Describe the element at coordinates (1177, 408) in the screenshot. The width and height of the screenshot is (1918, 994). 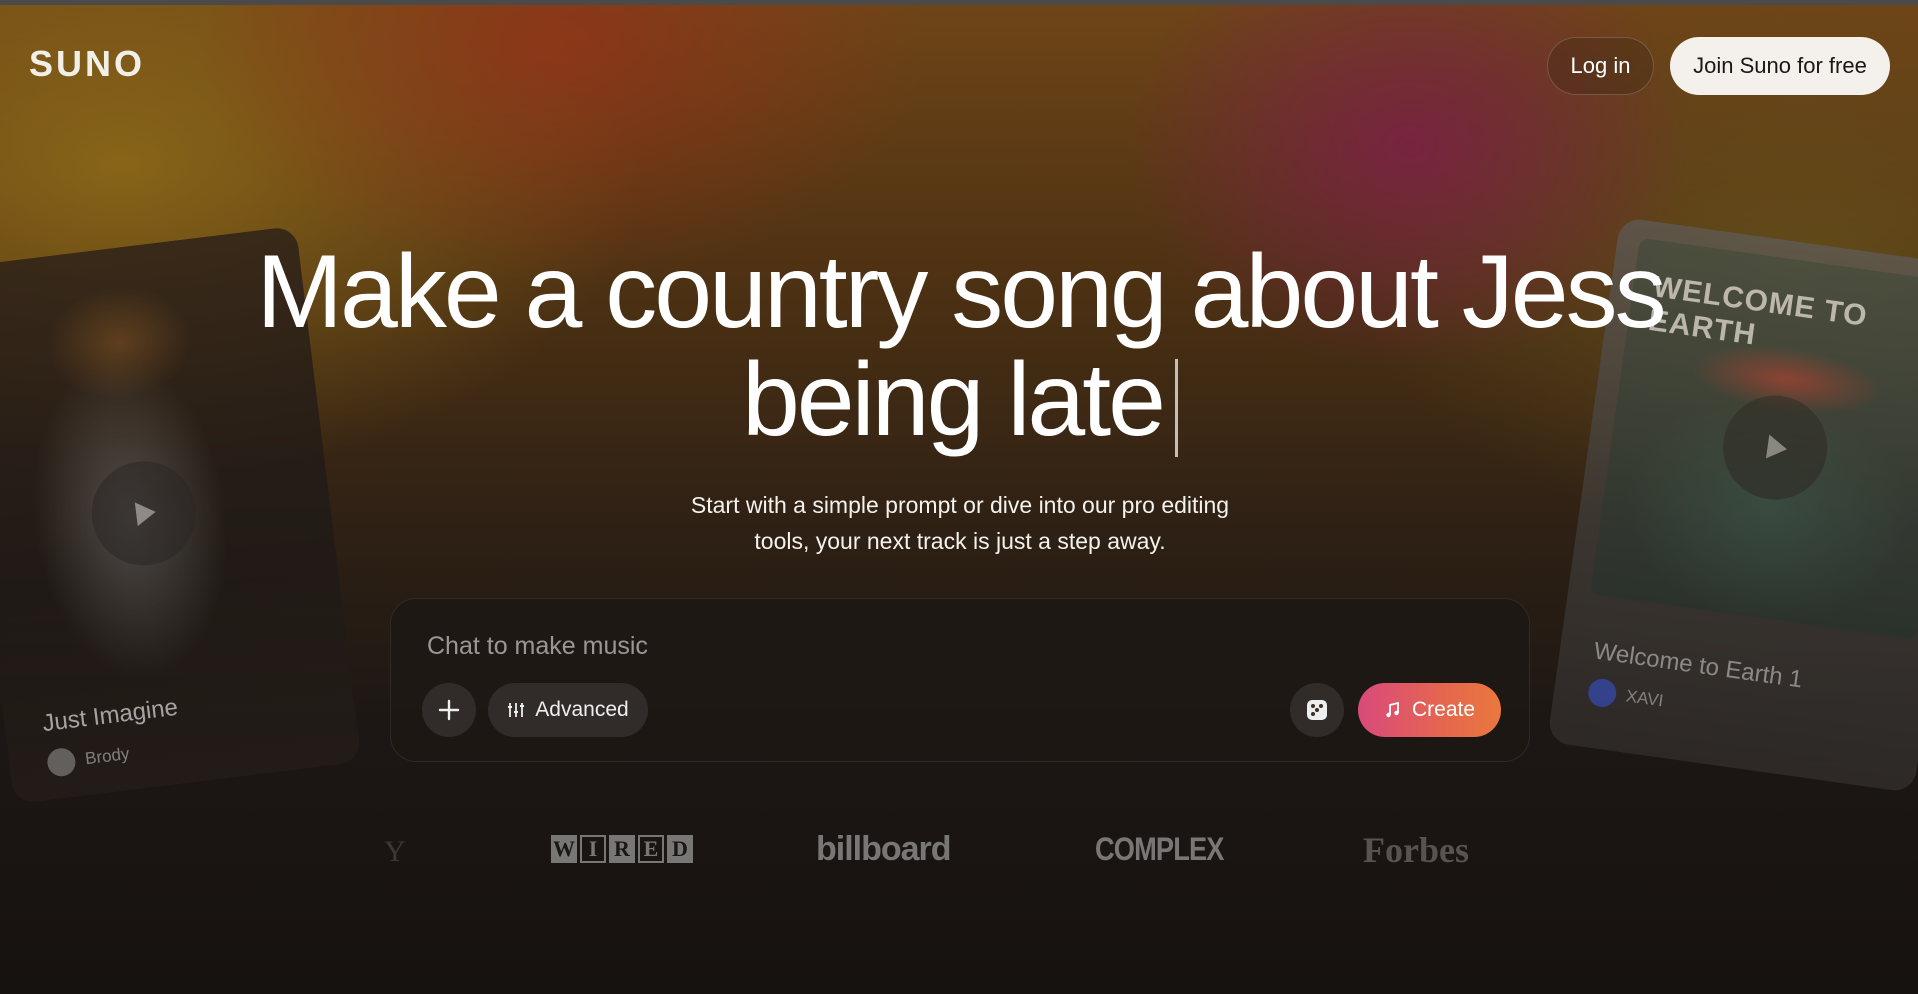
I see `typing-caret` at that location.